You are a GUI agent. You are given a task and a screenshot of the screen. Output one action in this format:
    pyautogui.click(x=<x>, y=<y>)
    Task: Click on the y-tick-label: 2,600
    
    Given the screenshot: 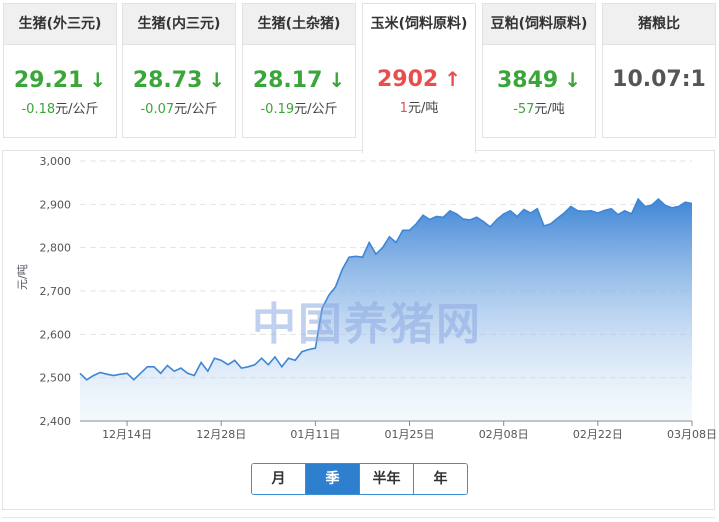 What is the action you would take?
    pyautogui.click(x=56, y=334)
    